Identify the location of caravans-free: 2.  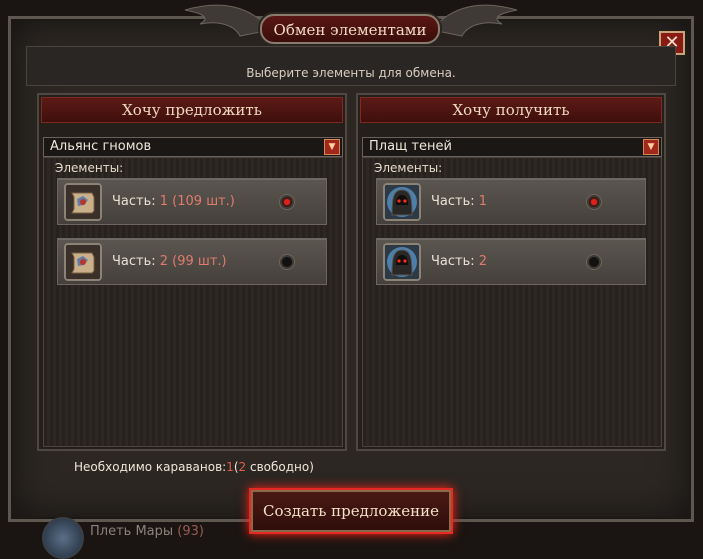
(242, 467).